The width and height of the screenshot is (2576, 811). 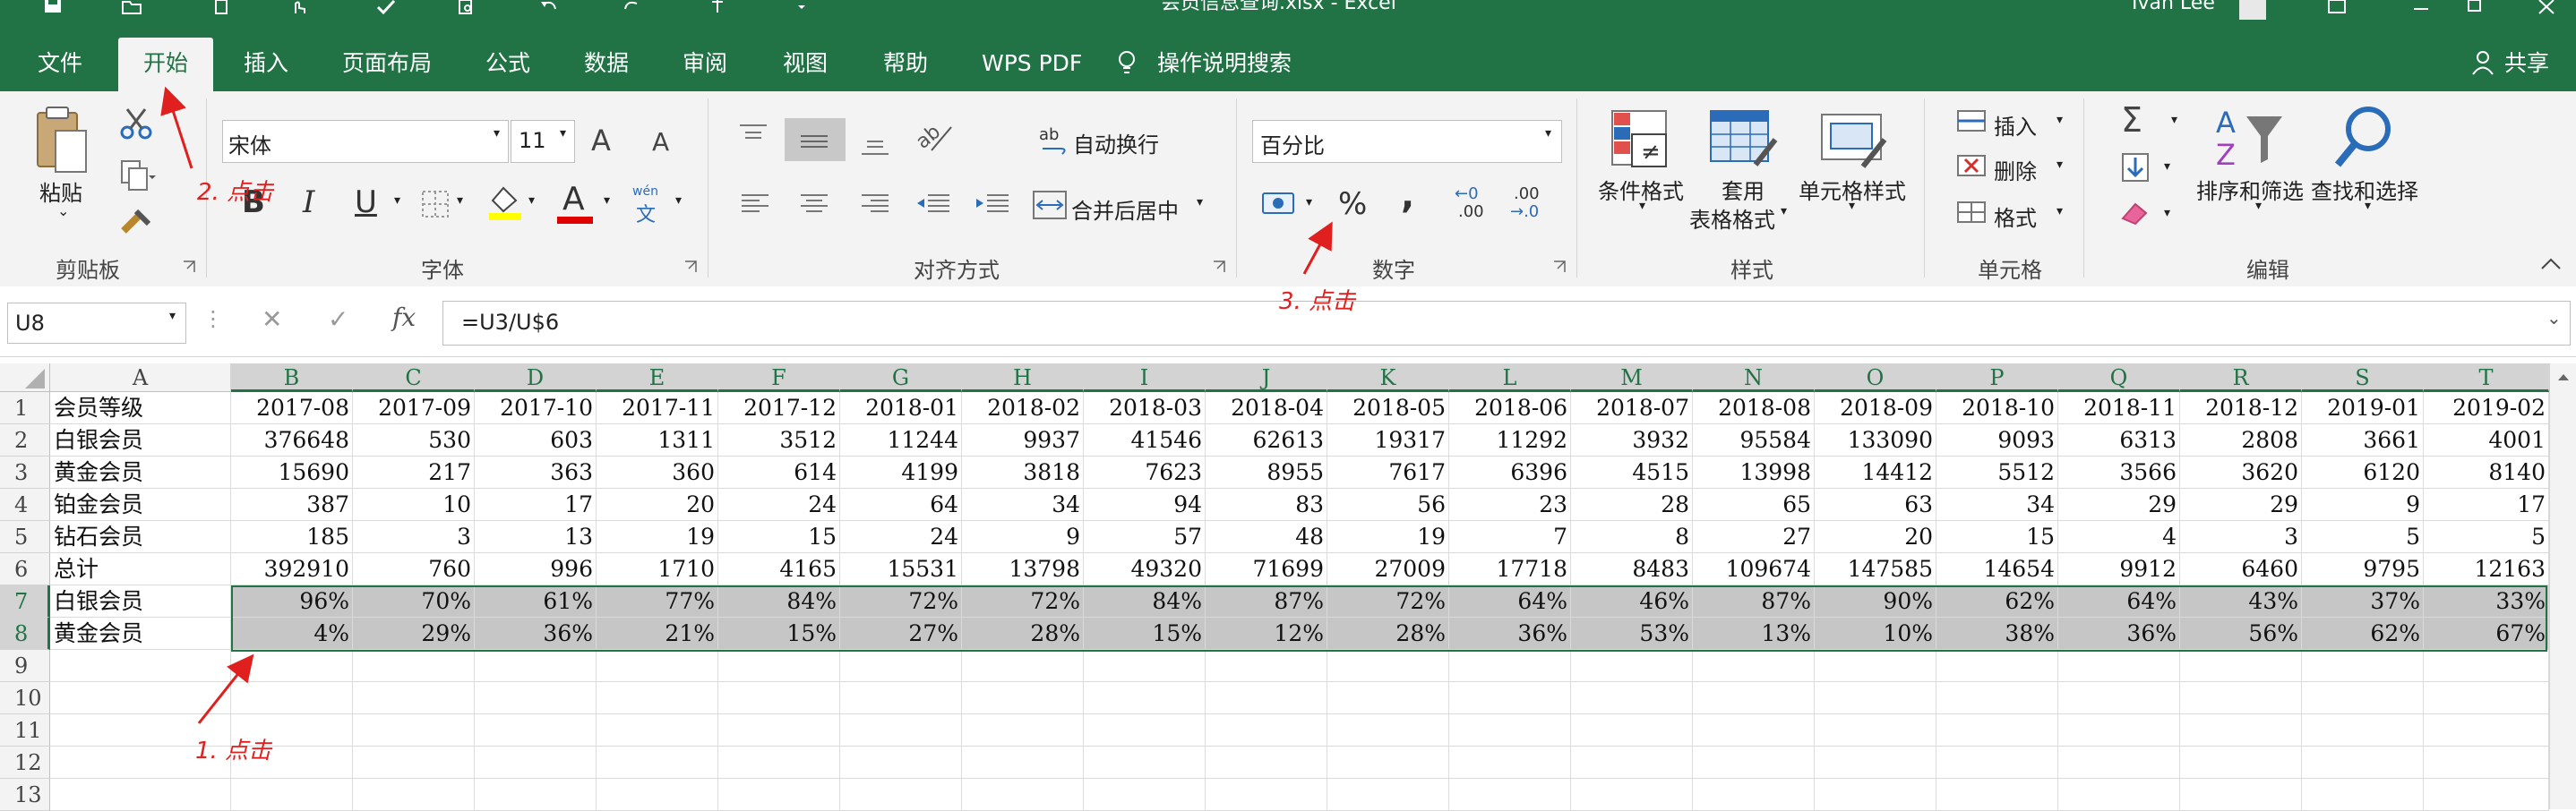 What do you see at coordinates (1317, 301) in the screenshot?
I see `annotation-step-3: 3. 点击` at bounding box center [1317, 301].